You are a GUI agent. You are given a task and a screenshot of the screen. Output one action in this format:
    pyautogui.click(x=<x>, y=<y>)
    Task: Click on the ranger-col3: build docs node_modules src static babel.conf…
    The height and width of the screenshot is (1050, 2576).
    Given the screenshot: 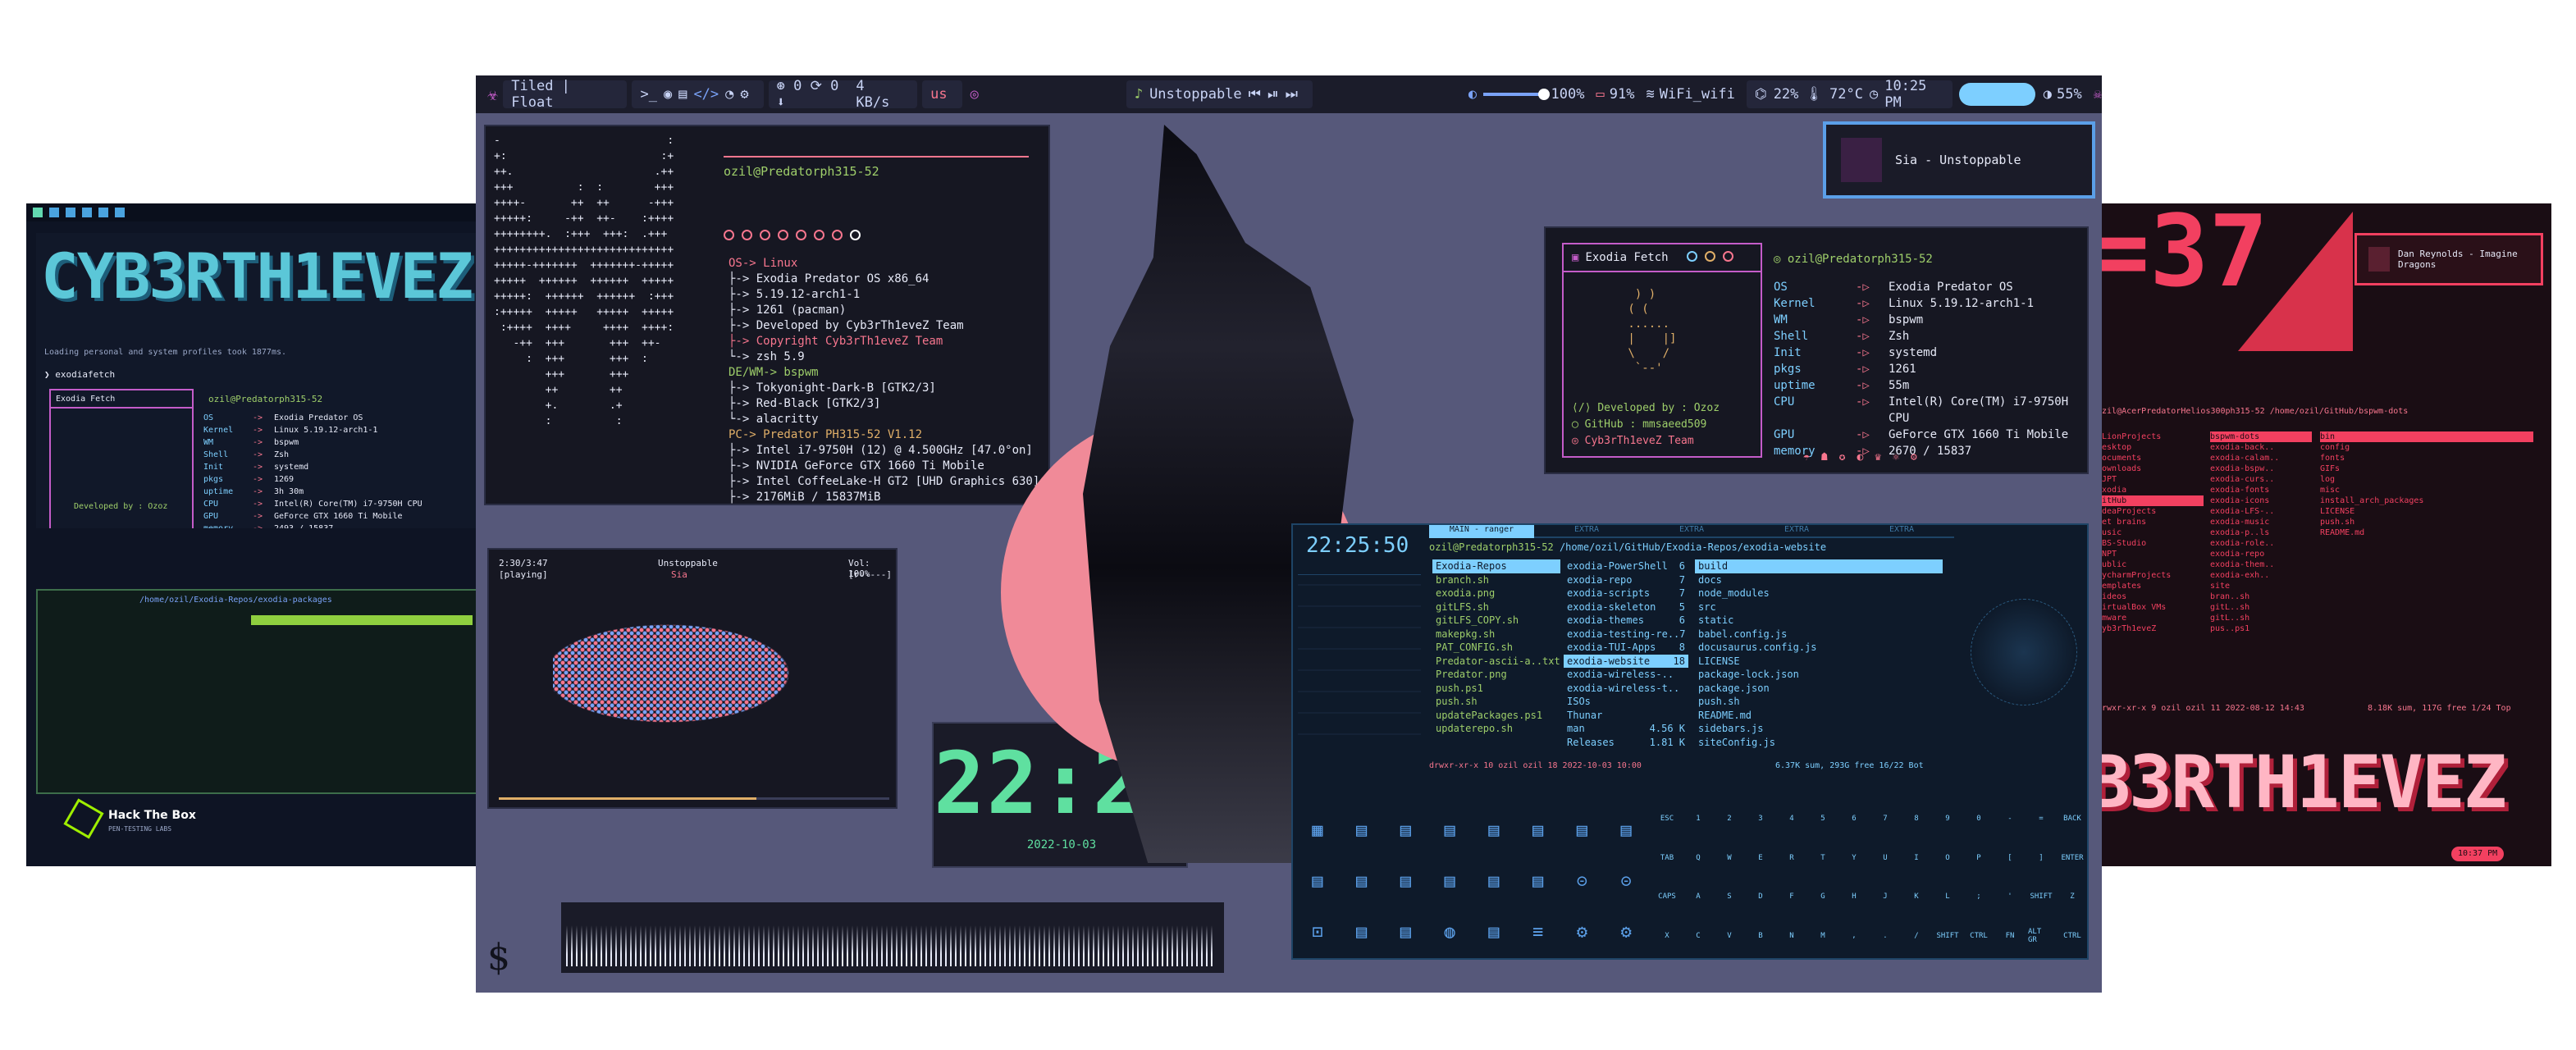 What is the action you would take?
    pyautogui.click(x=1819, y=654)
    